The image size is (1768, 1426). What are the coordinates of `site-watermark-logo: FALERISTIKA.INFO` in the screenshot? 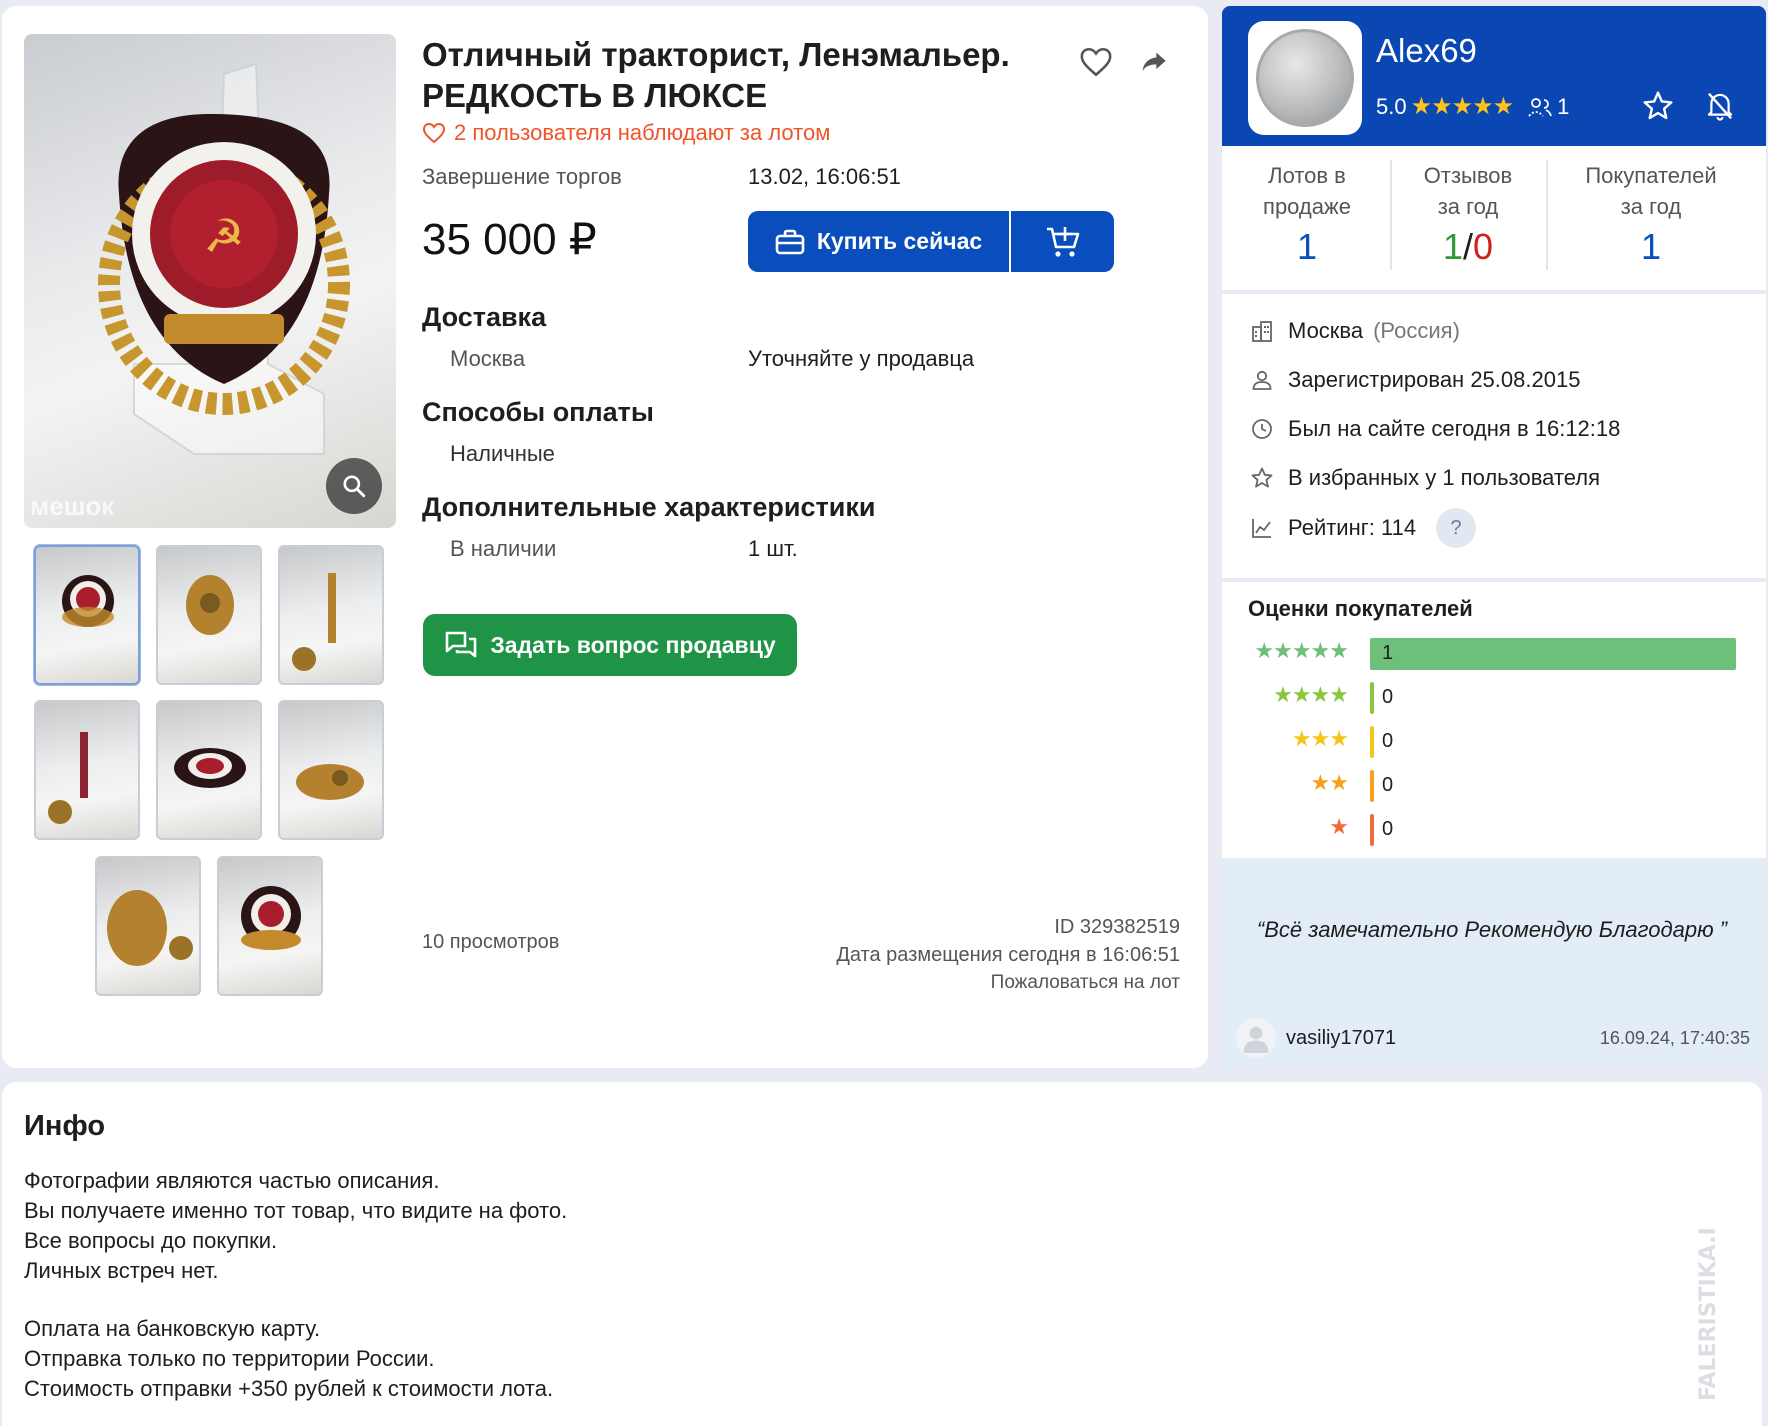 It's located at (1708, 1314).